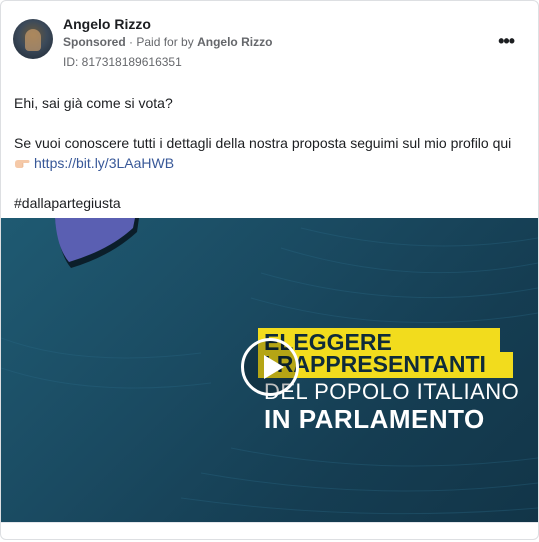  What do you see at coordinates (93, 103) in the screenshot?
I see `post-line-1: Ehi, sai già come si vota?` at bounding box center [93, 103].